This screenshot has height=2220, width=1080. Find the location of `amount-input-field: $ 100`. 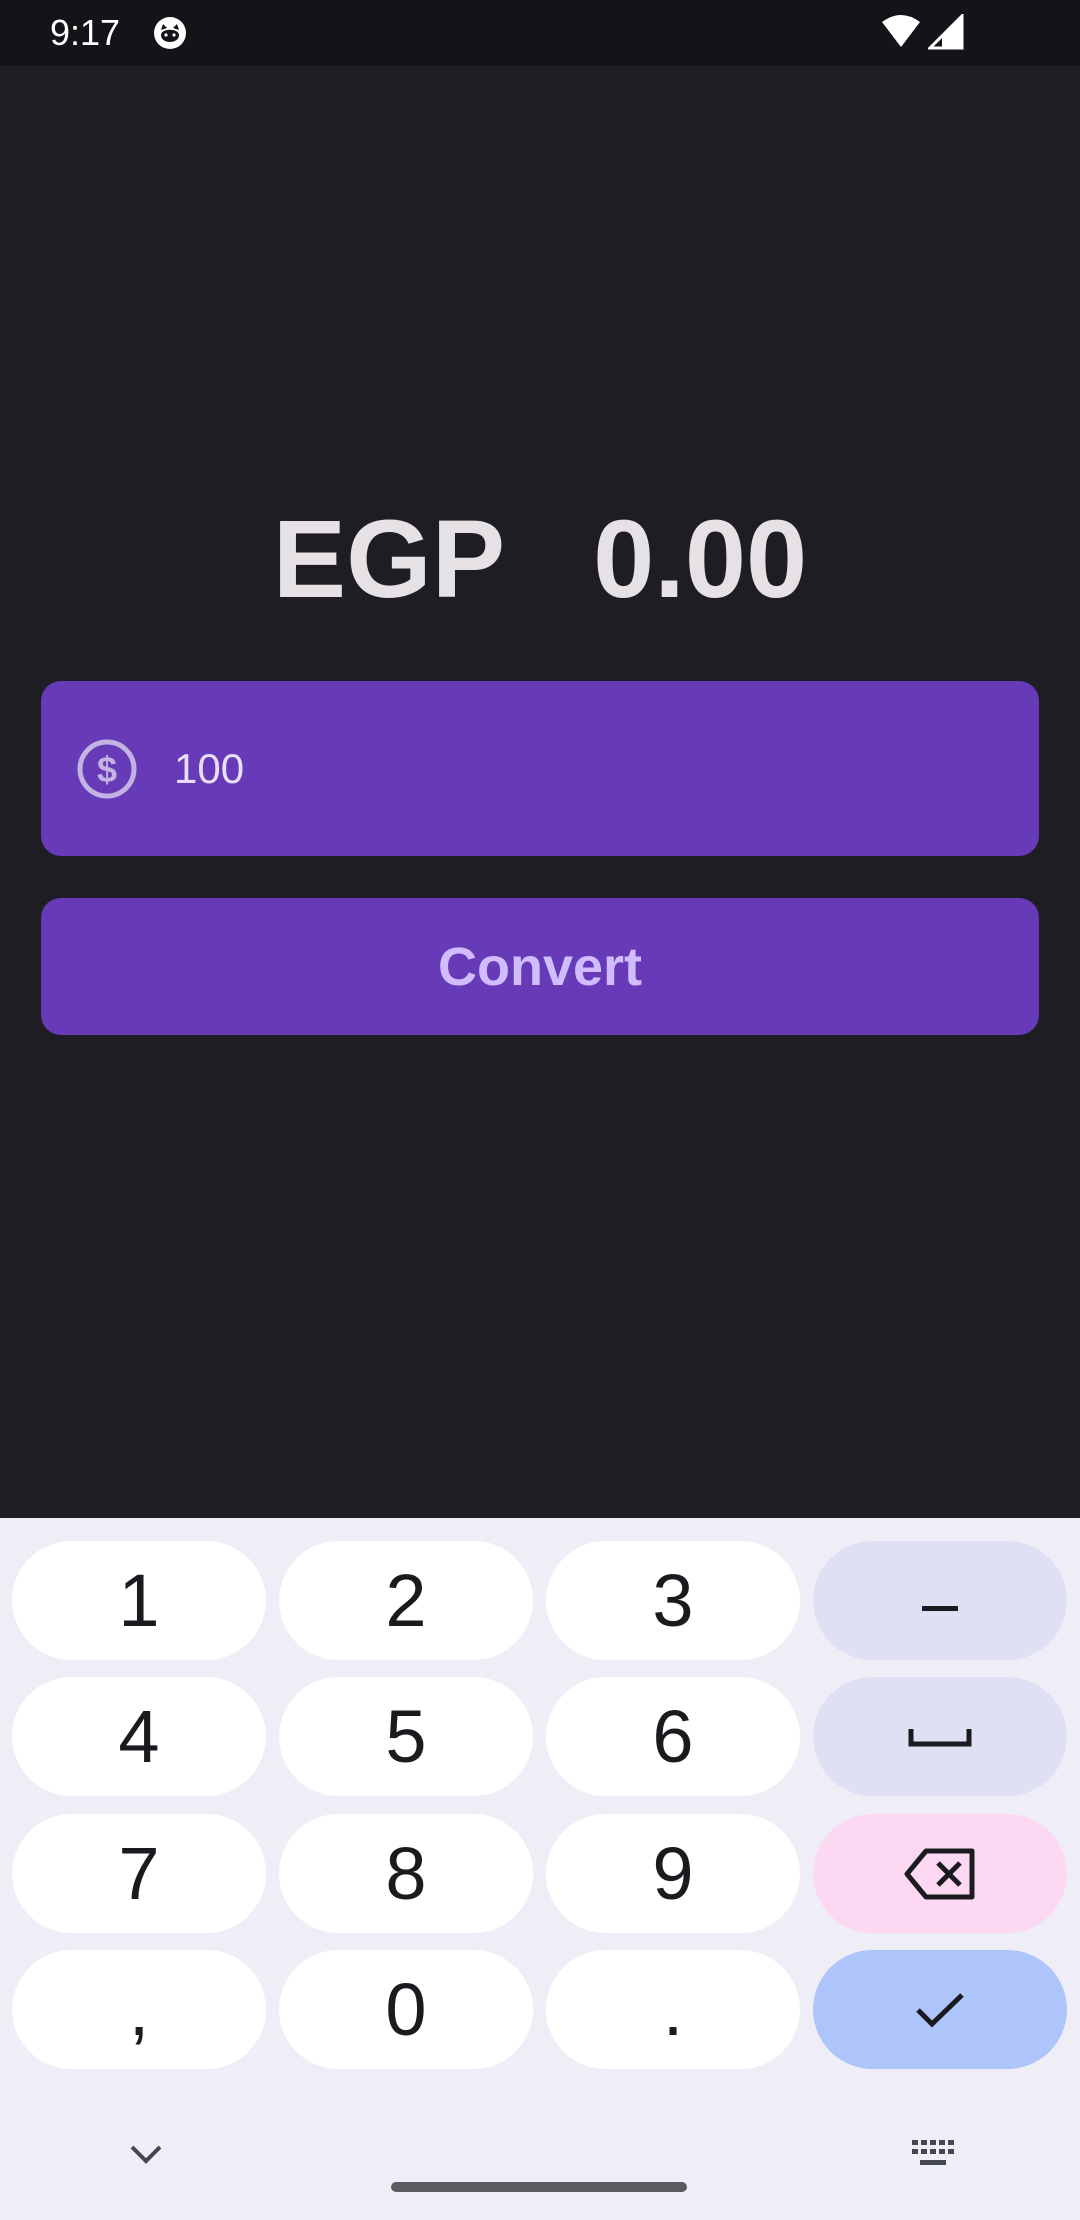

amount-input-field: $ 100 is located at coordinates (540, 768).